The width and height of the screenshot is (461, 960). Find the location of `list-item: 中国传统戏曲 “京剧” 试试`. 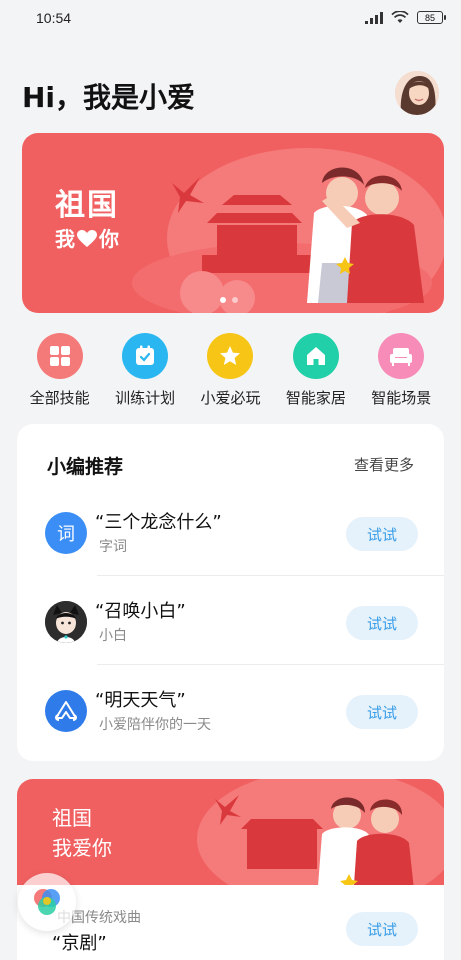

list-item: 中国传统戏曲 “京剧” 试试 is located at coordinates (230, 922).